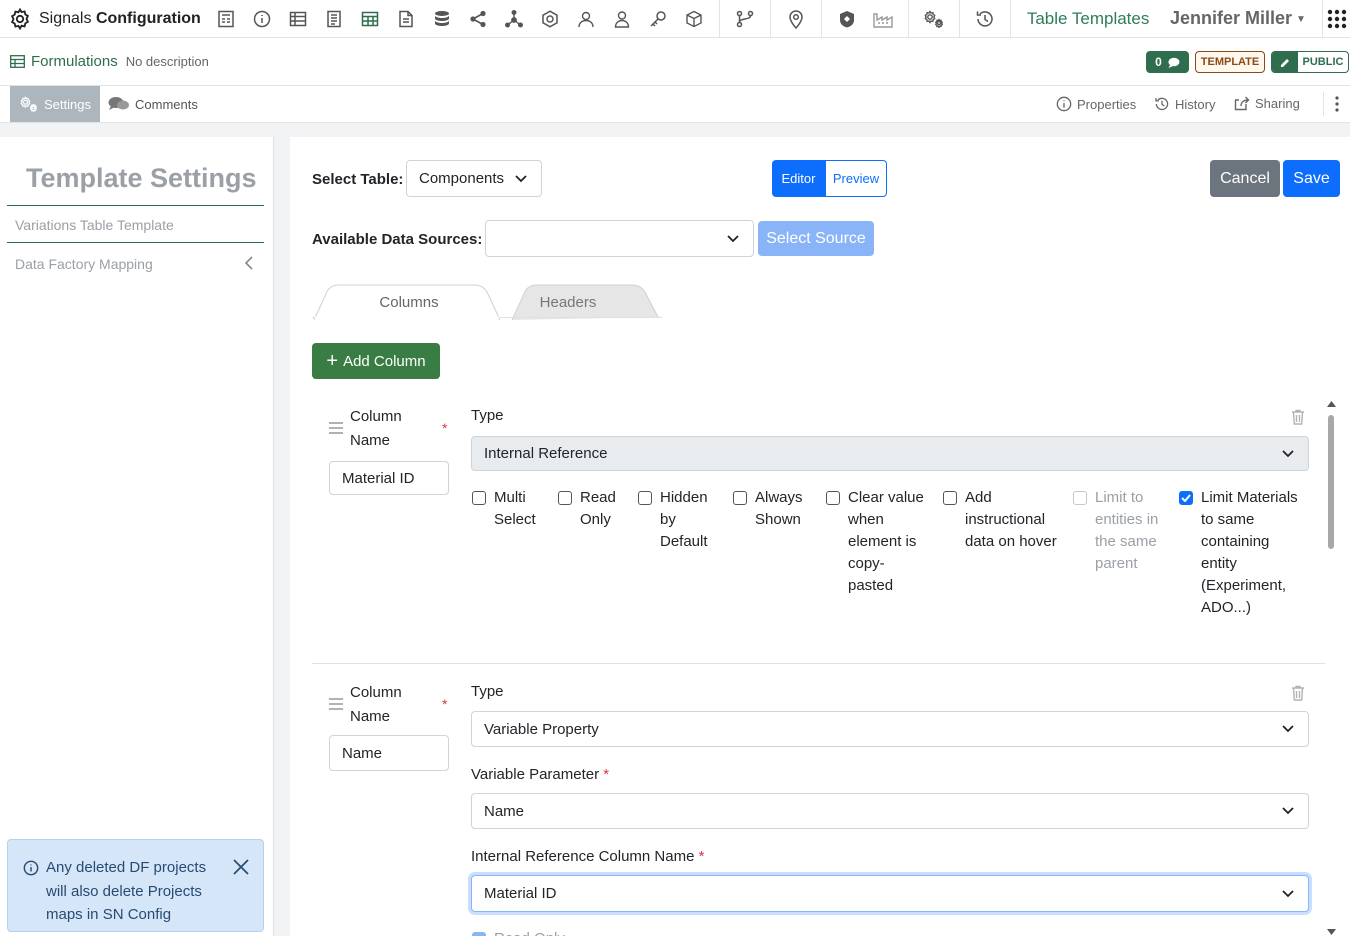 The image size is (1350, 936). What do you see at coordinates (1277, 103) in the screenshot?
I see `sharing-label: Sharing` at bounding box center [1277, 103].